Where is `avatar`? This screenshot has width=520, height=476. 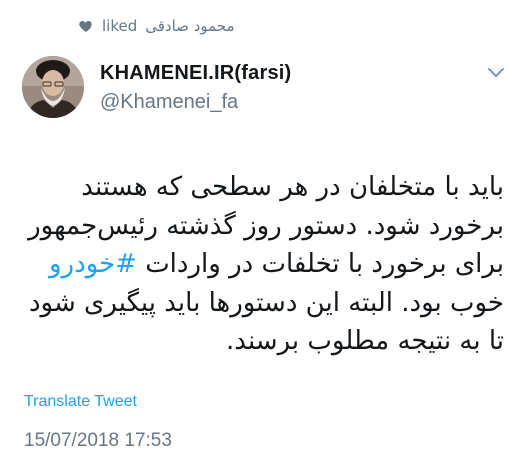 avatar is located at coordinates (53, 87).